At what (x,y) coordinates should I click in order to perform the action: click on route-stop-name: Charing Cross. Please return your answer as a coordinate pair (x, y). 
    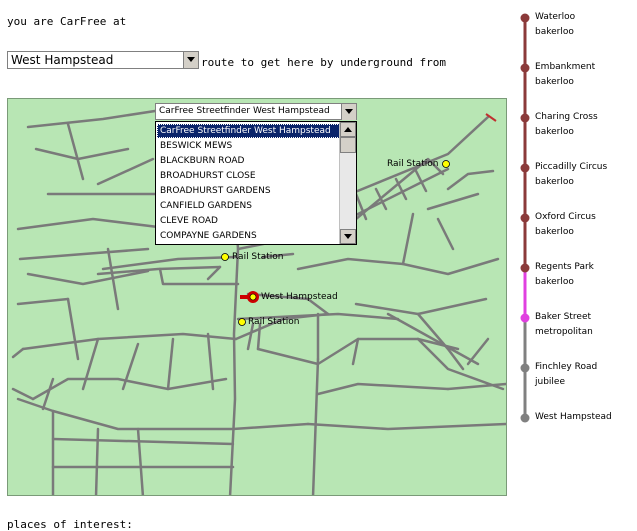
    Looking at the image, I should click on (566, 117).